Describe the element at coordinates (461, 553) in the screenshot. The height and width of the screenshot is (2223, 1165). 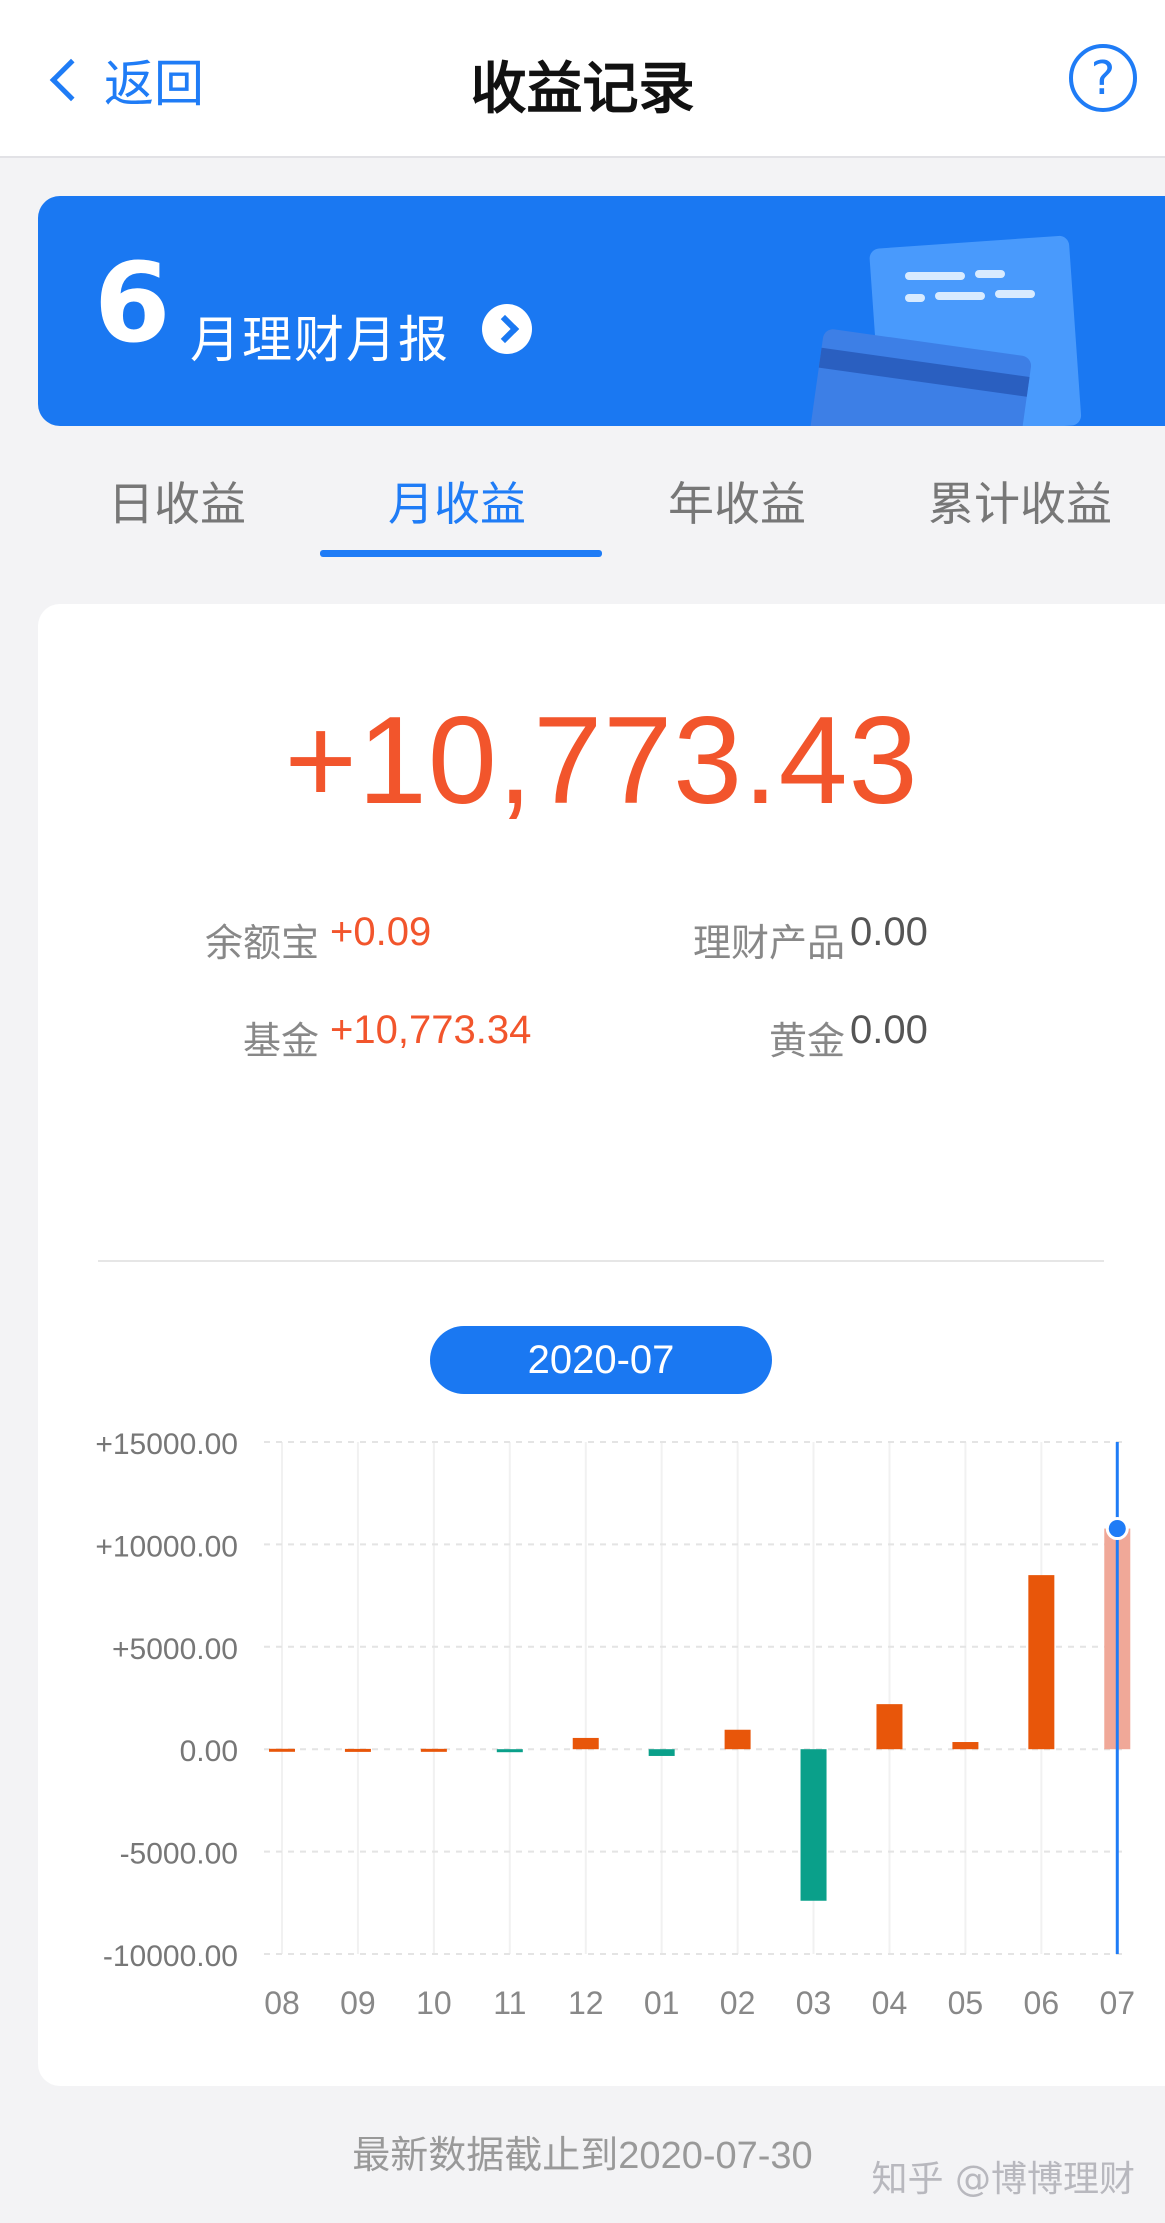
I see `active-tab-indicator` at that location.